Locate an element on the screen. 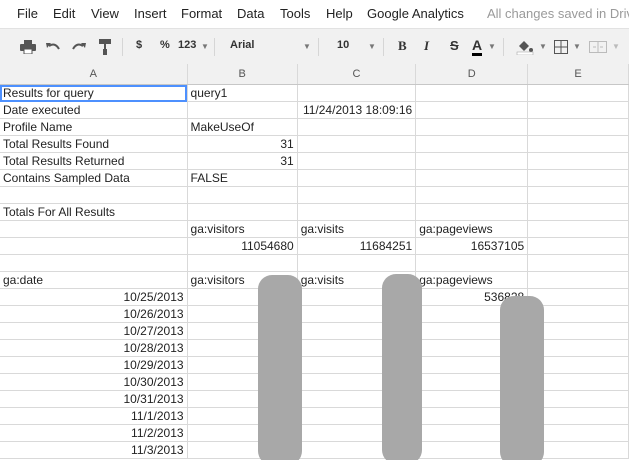  column-header-a: A is located at coordinates (94, 74).